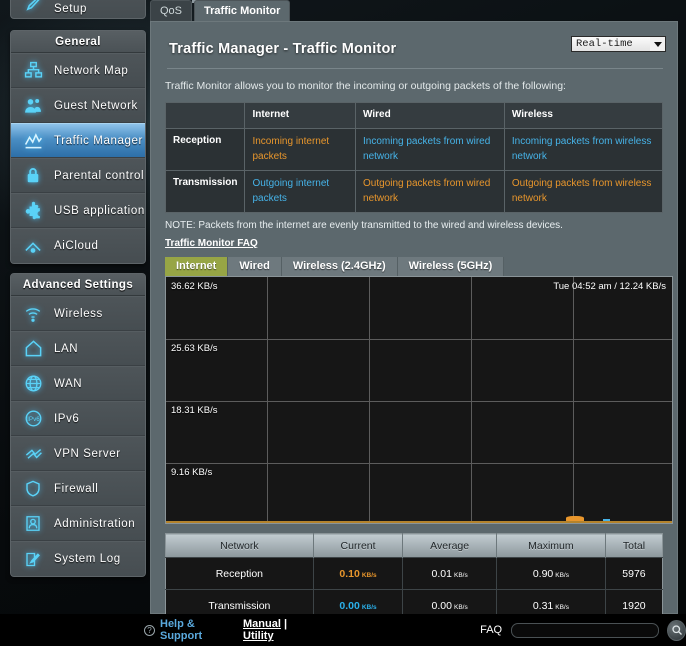 The height and width of the screenshot is (646, 686). I want to click on col-wireless: Wireless, so click(583, 115).